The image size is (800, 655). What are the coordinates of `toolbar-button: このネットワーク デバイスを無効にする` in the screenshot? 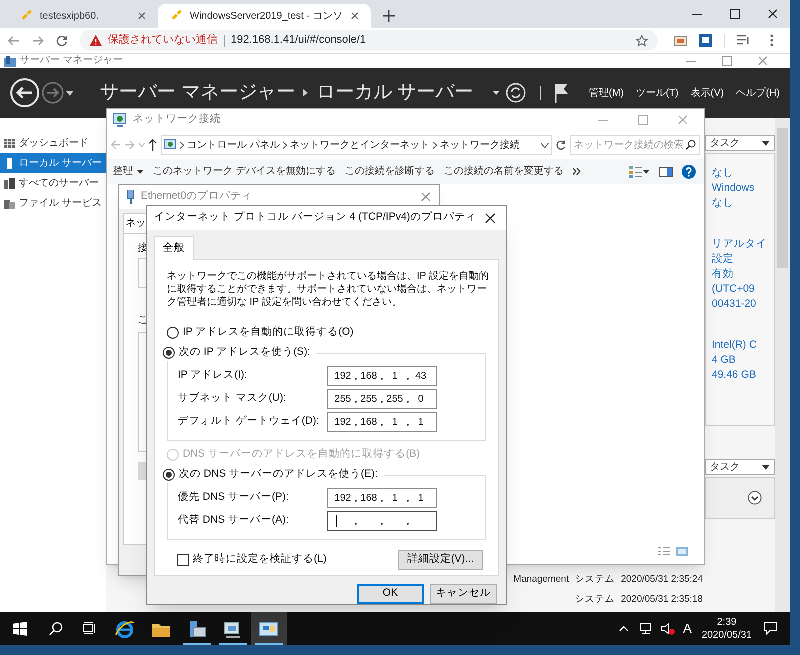 It's located at (244, 171).